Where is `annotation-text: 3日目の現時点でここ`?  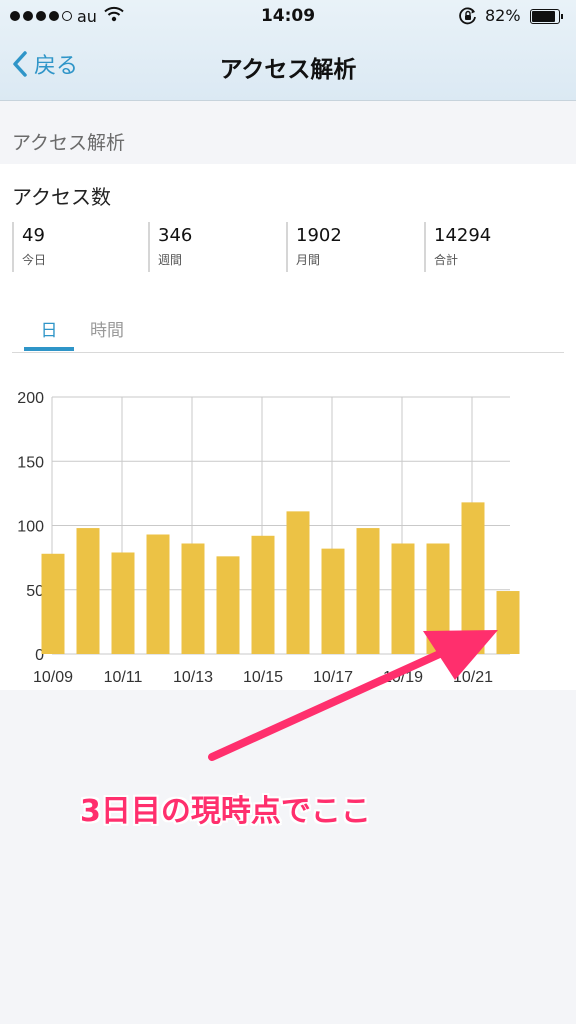 annotation-text: 3日目の現時点でここ is located at coordinates (225, 811).